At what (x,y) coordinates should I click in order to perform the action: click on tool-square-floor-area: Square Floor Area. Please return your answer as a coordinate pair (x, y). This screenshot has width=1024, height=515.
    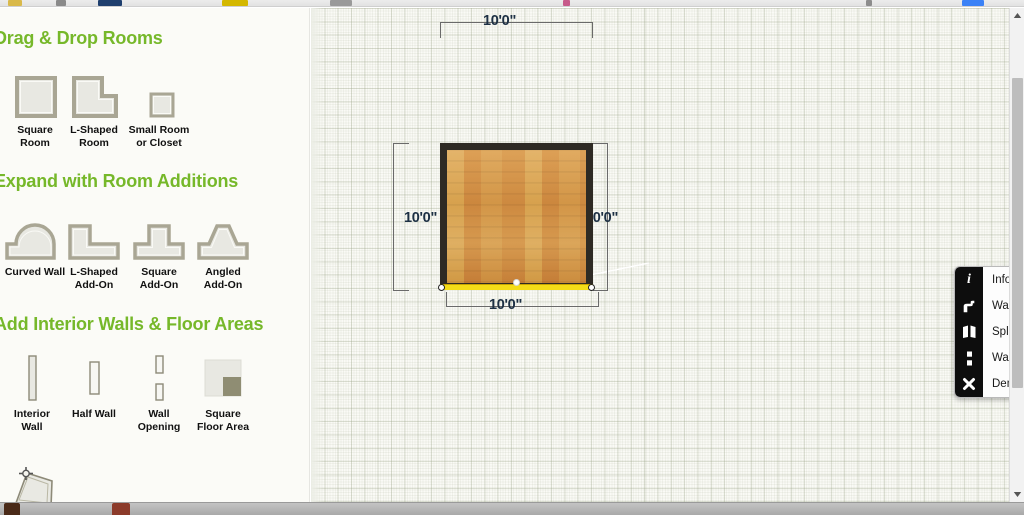
    Looking at the image, I should click on (223, 391).